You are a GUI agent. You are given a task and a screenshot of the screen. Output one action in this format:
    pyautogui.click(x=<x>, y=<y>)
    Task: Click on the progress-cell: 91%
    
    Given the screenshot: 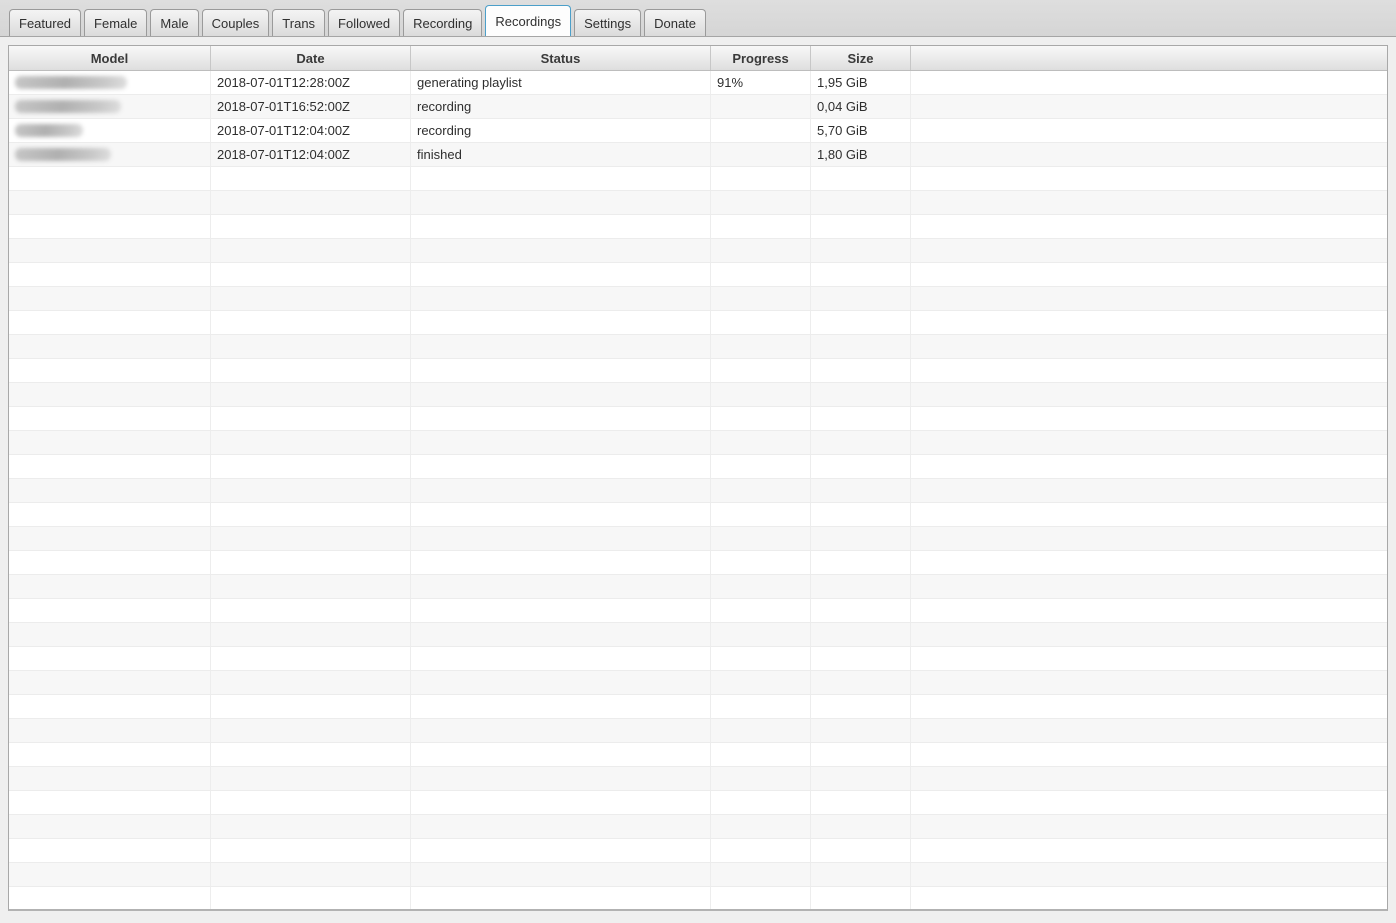 What is the action you would take?
    pyautogui.click(x=761, y=82)
    